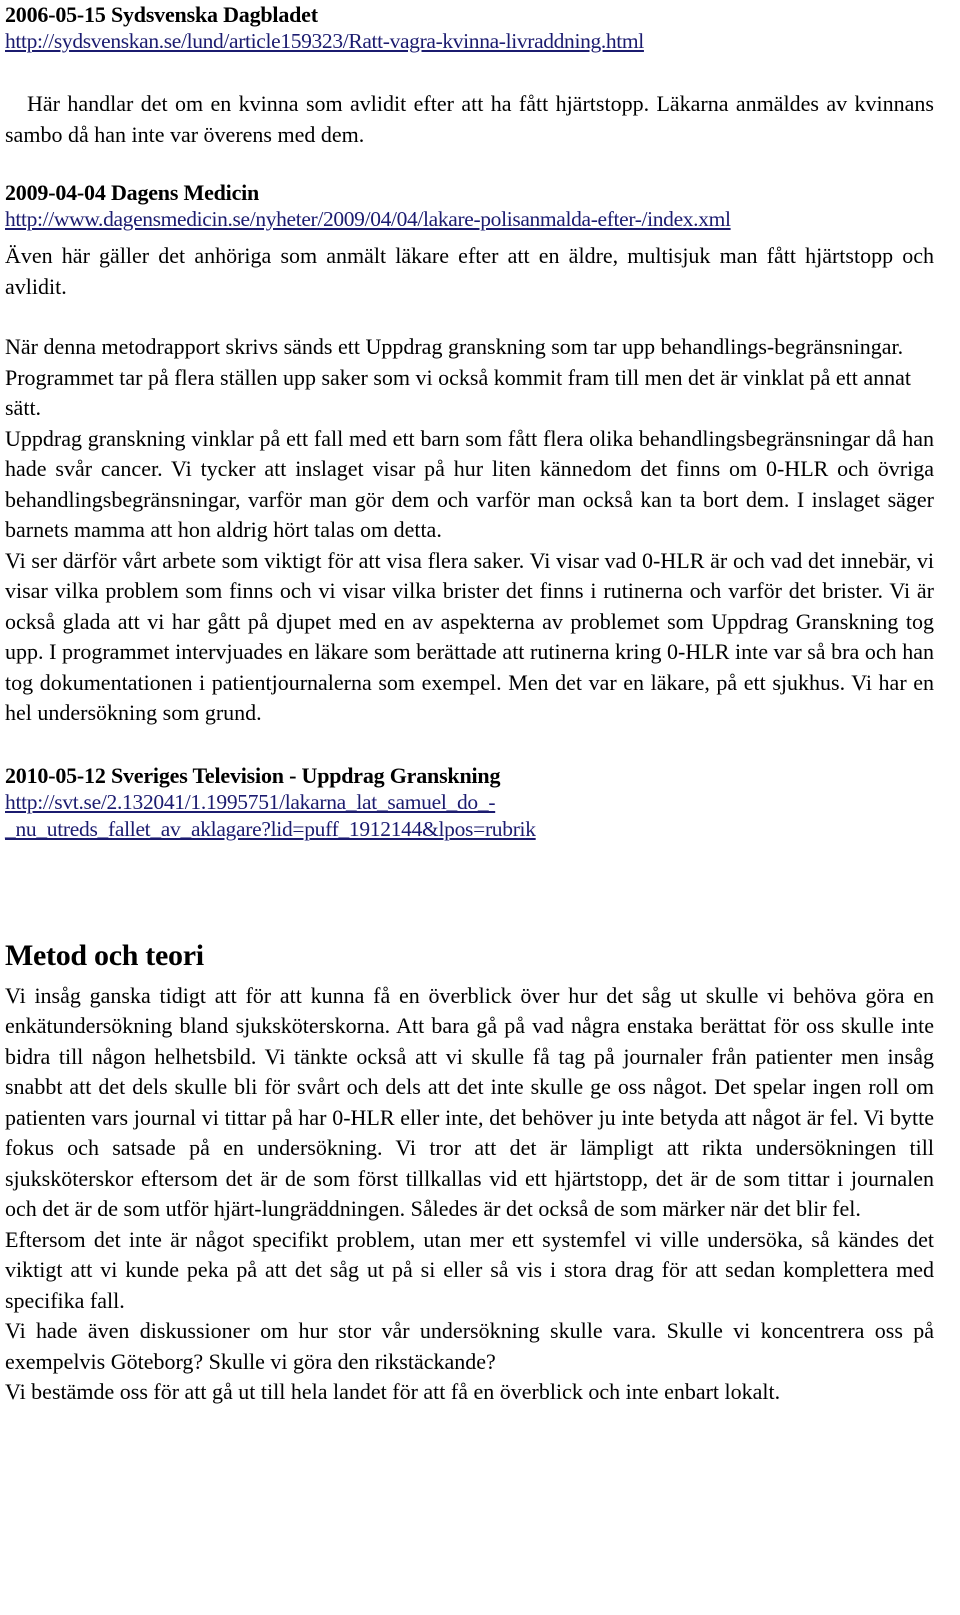 Image resolution: width=960 pixels, height=1615 pixels. What do you see at coordinates (161, 14) in the screenshot?
I see `source-heading-sydsvenska: 2006-05-15 Sydsvenska Dagbladet` at bounding box center [161, 14].